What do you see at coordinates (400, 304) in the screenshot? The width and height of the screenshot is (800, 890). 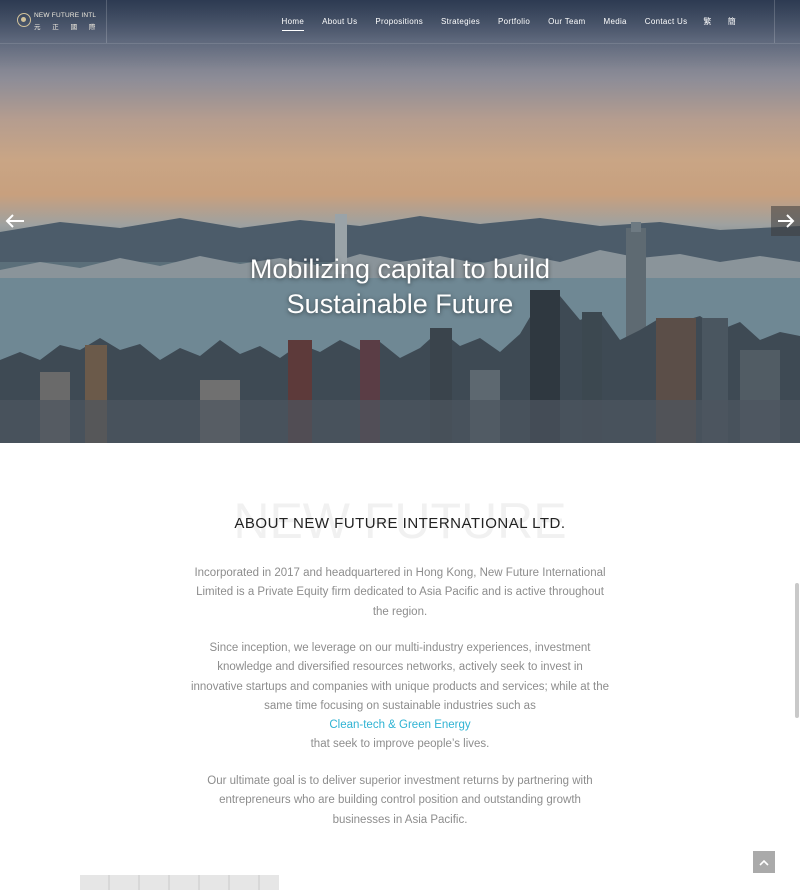 I see `hero-title-line2: Sustainable Future` at bounding box center [400, 304].